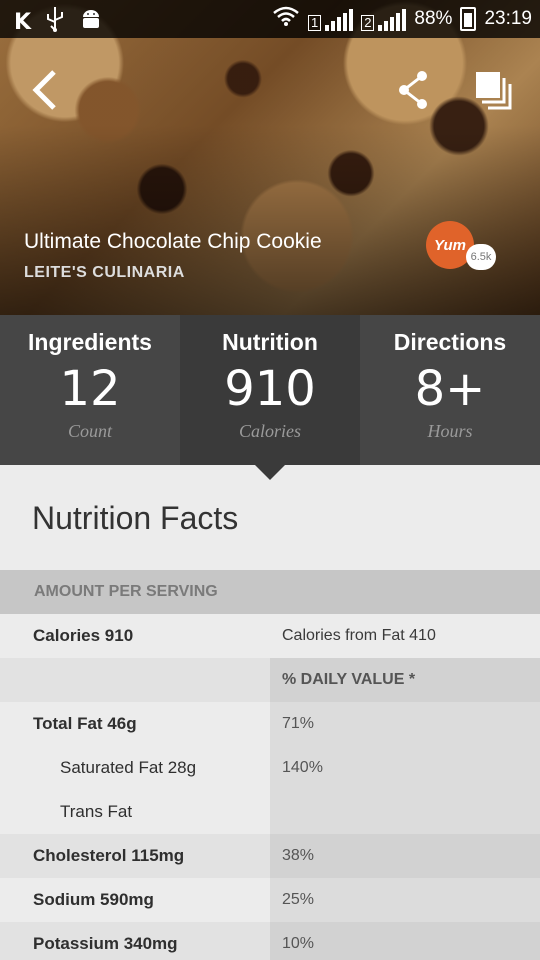  I want to click on daily-value-header-row: % DAILY VALUE *, so click(270, 680).